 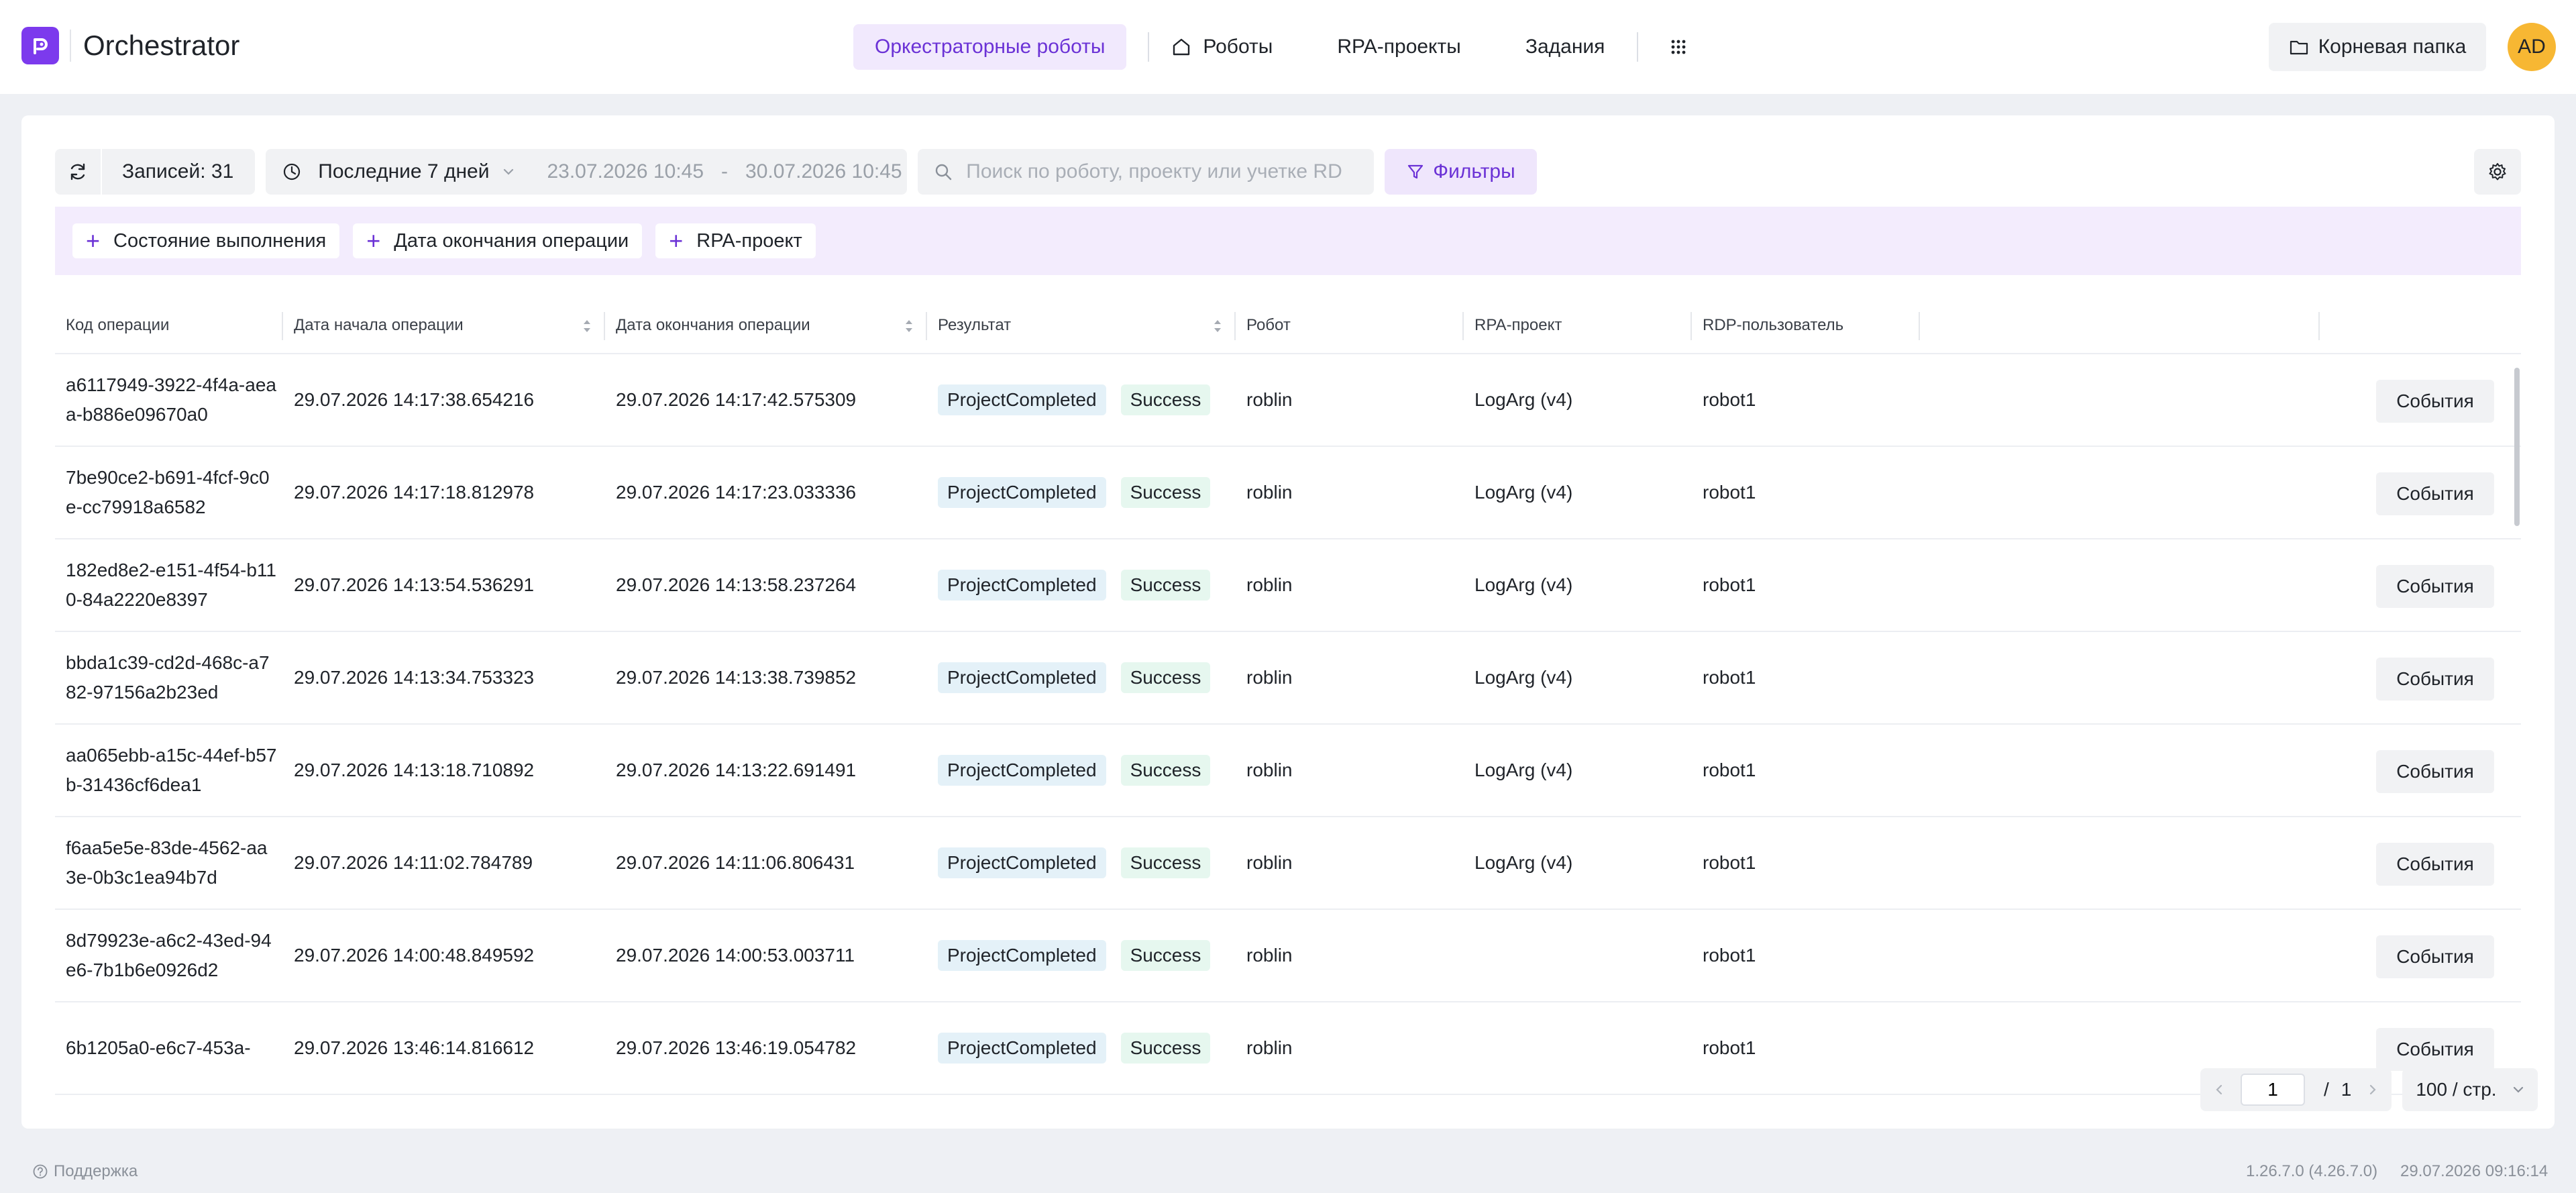 I want to click on date-from: 23.07.2026 10:45, so click(x=625, y=171).